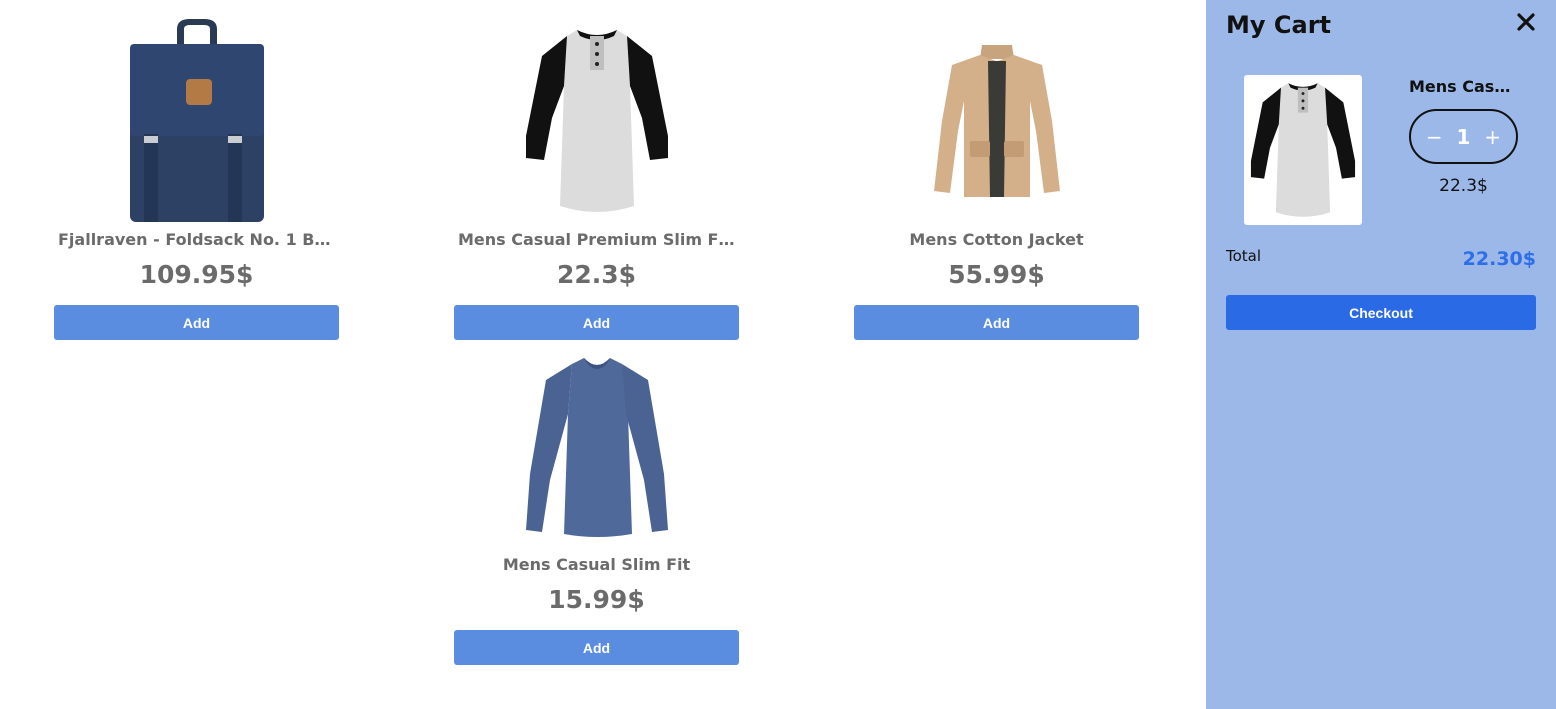 This screenshot has width=1556, height=709. Describe the element at coordinates (196, 121) in the screenshot. I see `backpack-image` at that location.